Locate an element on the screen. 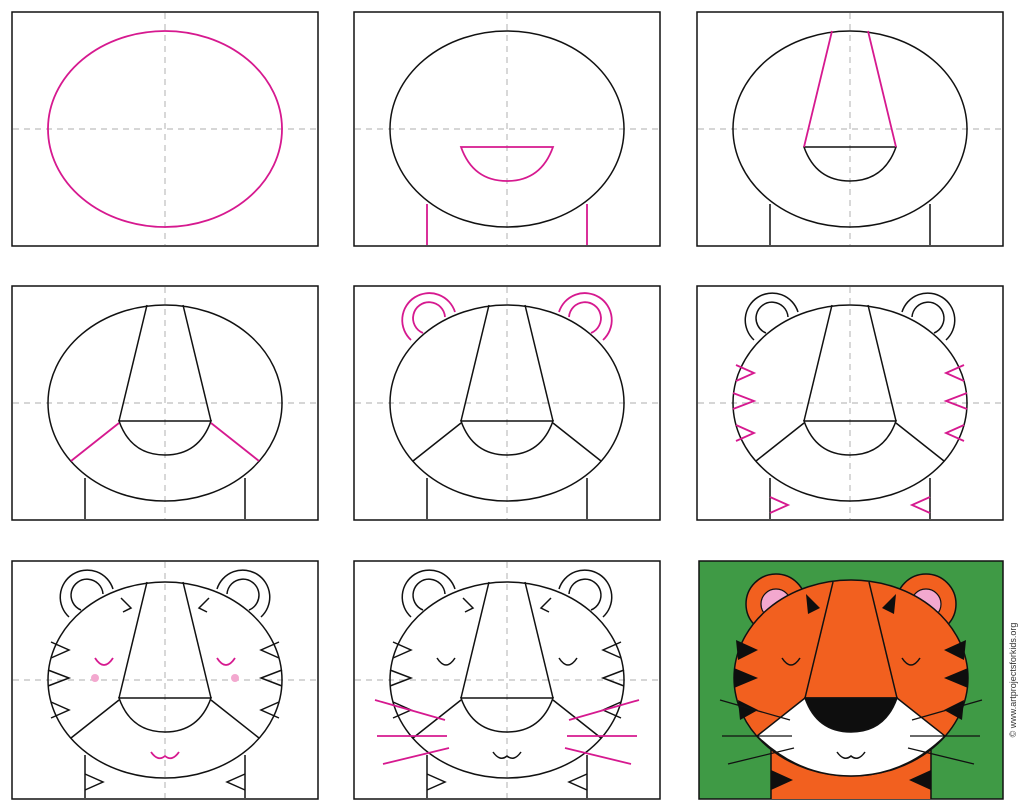 The height and width of the screenshot is (808, 1024). step-4-panel is located at coordinates (165, 403).